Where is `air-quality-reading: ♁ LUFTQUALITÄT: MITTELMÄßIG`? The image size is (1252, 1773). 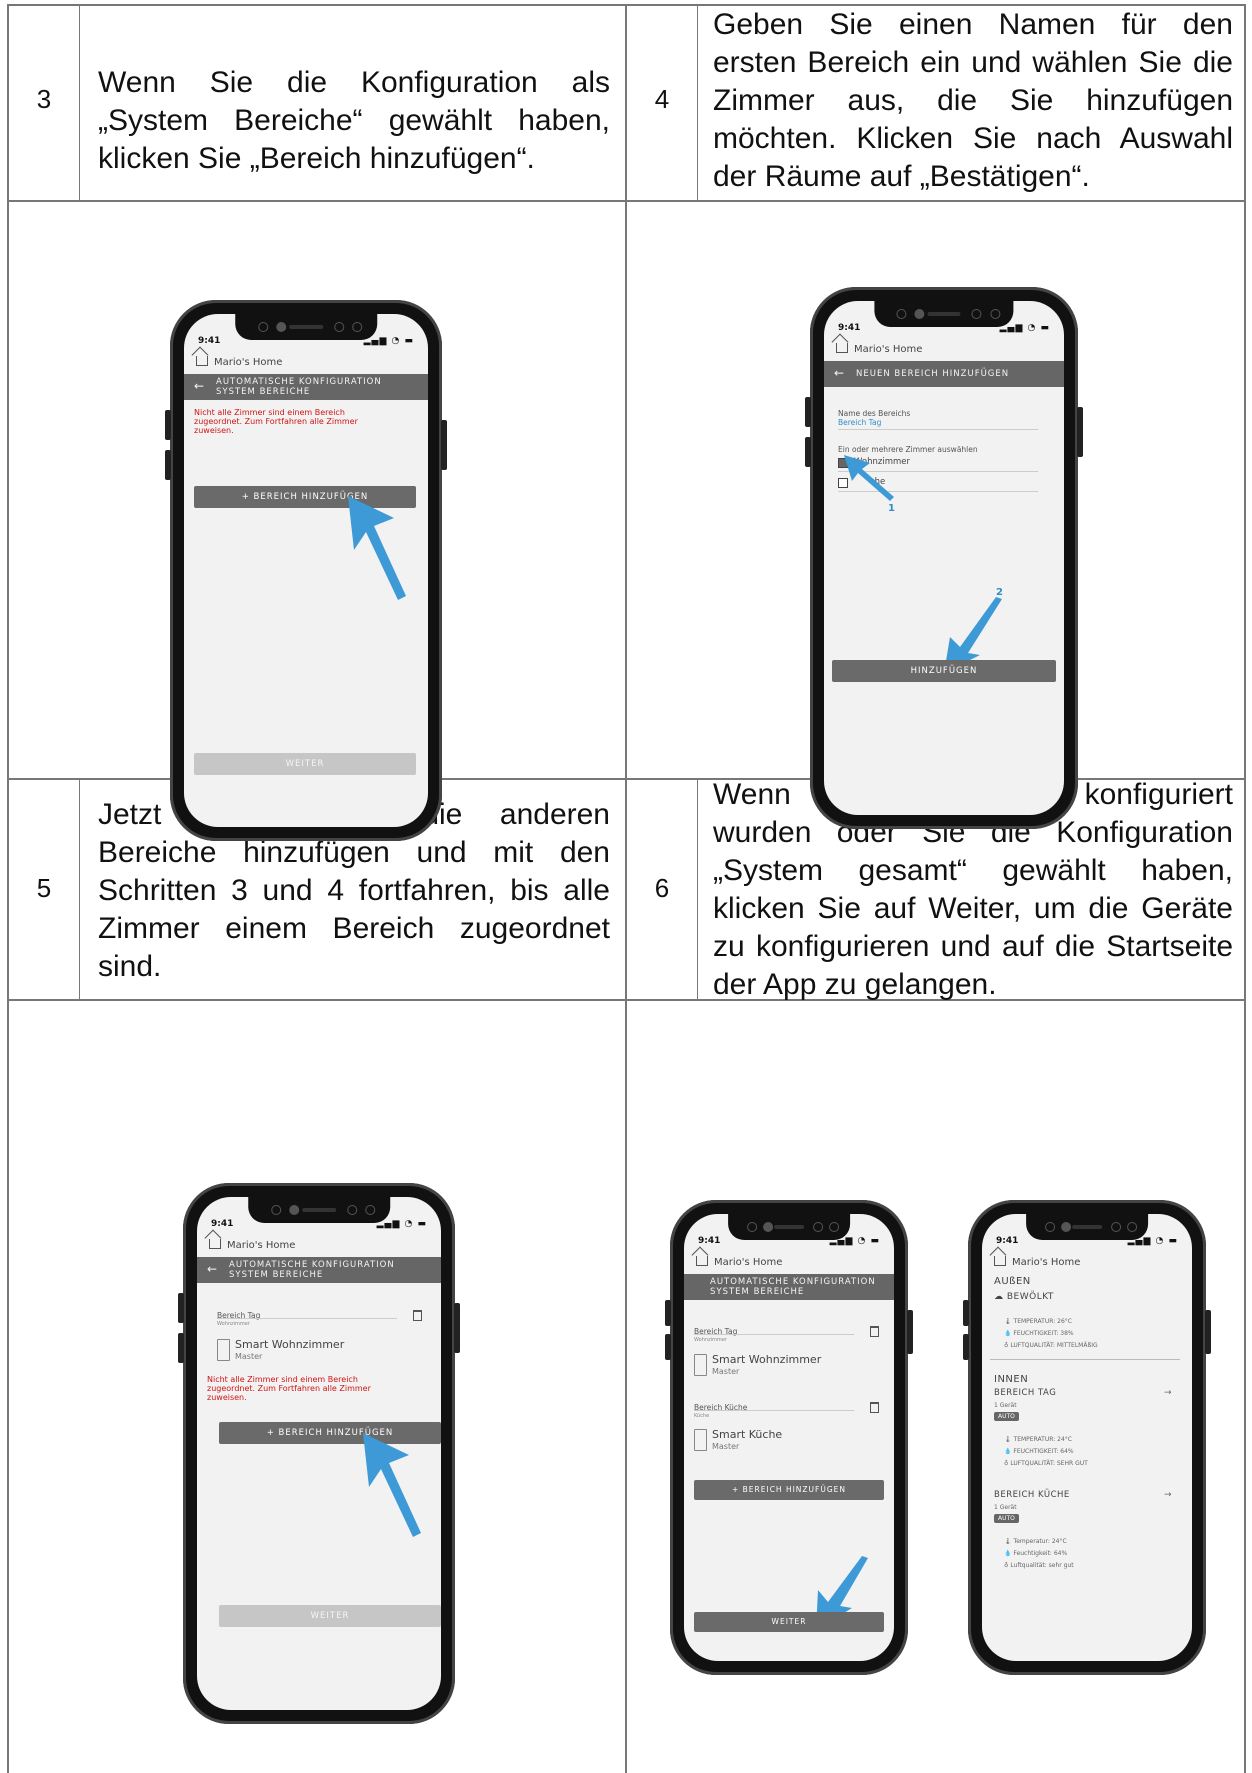
air-quality-reading: ♁ LUFTQUALITÄT: MITTELMÄßIG is located at coordinates (1051, 1345).